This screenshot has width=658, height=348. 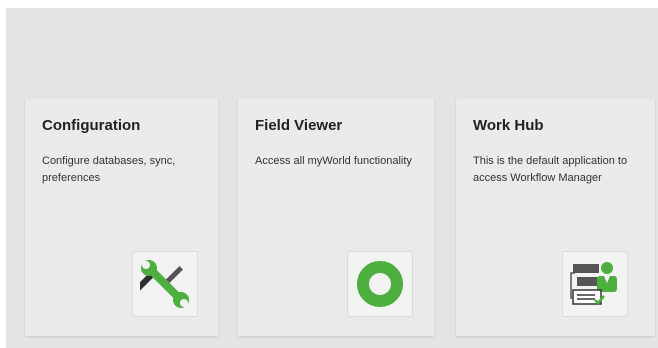 I want to click on card-title: Work Hub, so click(x=508, y=125).